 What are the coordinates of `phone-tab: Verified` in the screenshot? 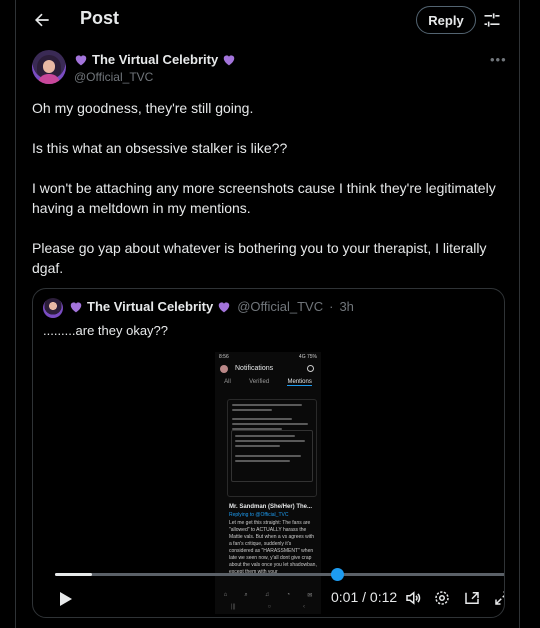 It's located at (259, 382).